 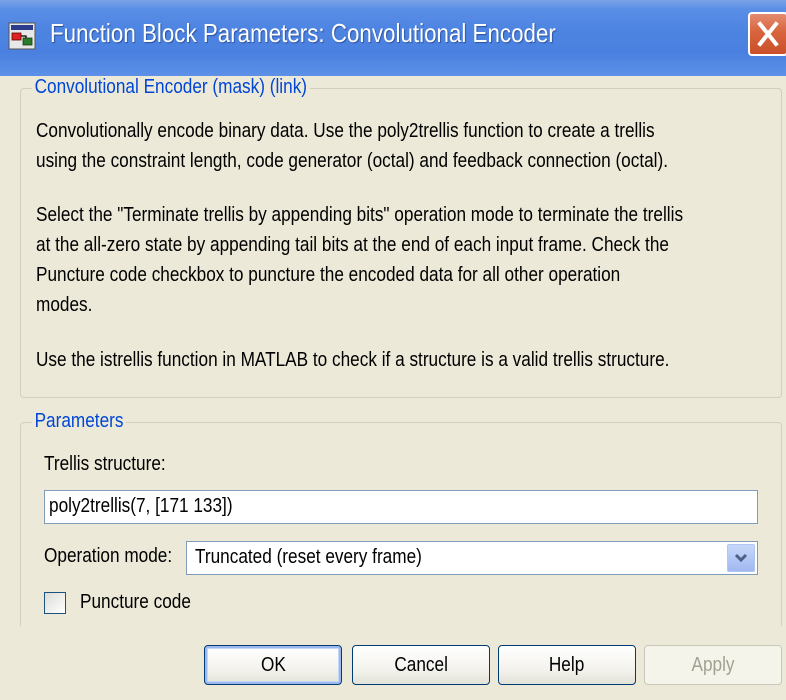 I want to click on trellis-structure-input: poly2trellis(7, [171 133]), so click(x=401, y=507).